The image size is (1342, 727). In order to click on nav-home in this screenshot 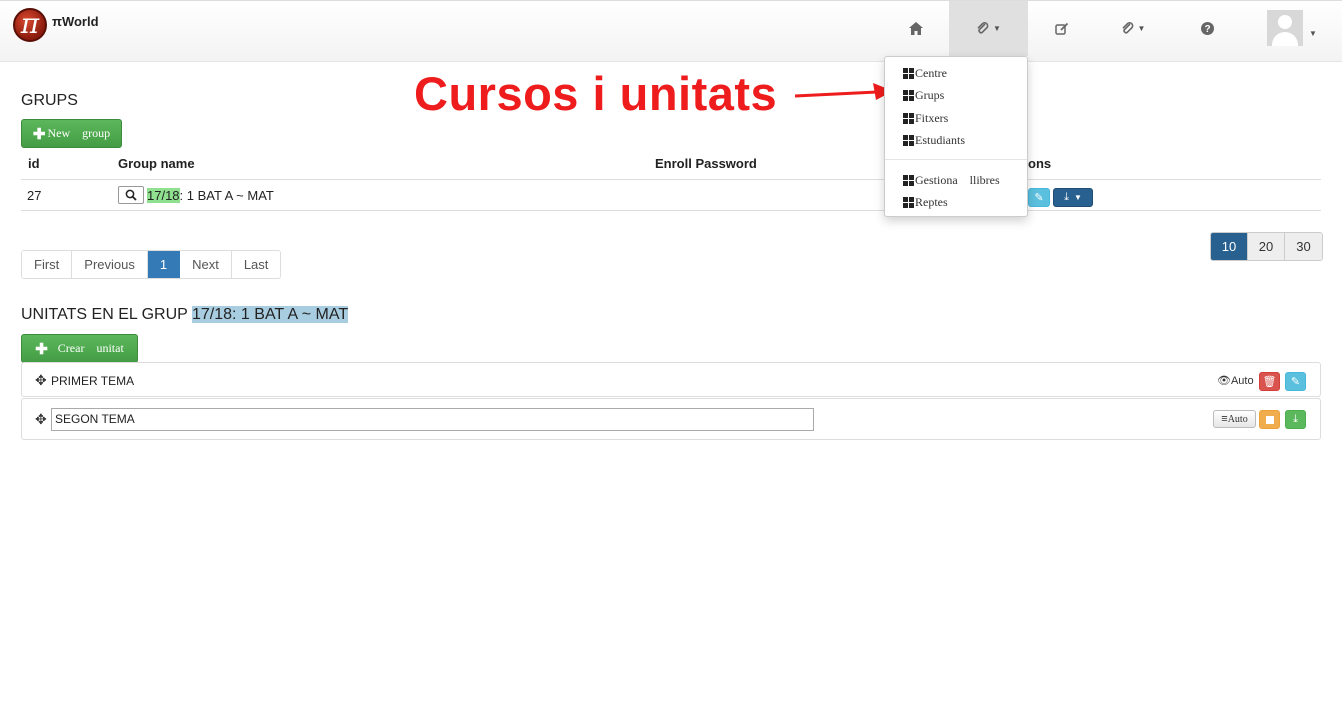, I will do `click(916, 28)`.